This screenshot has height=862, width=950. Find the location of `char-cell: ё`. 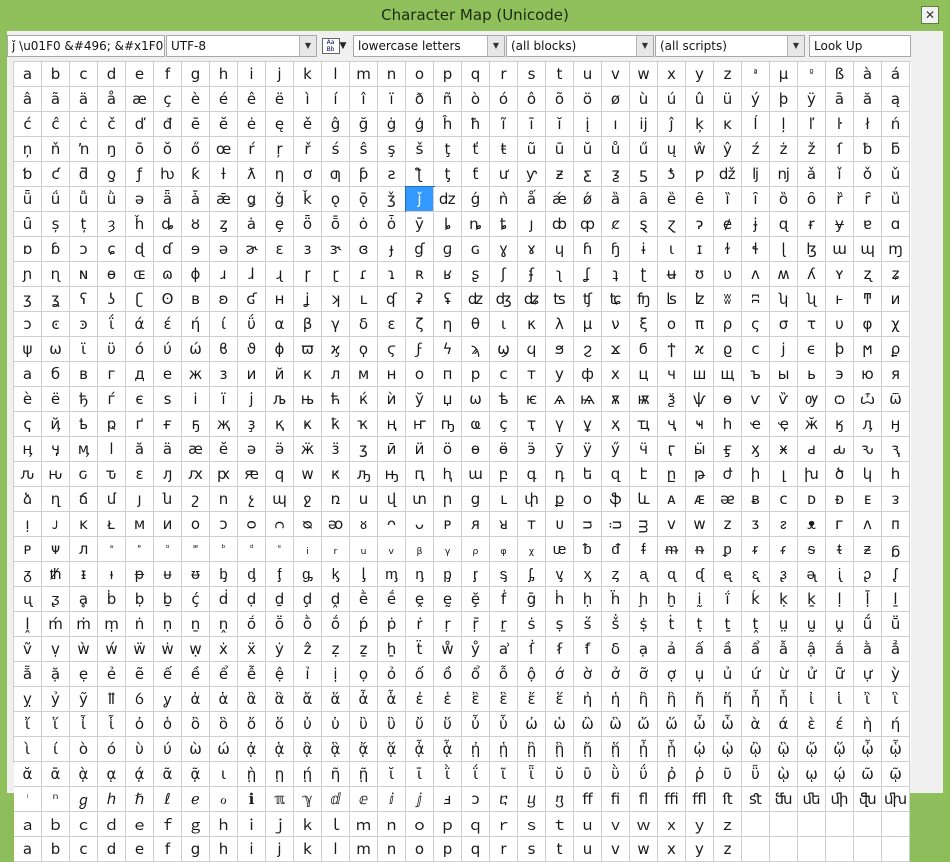

char-cell: ё is located at coordinates (56, 399).